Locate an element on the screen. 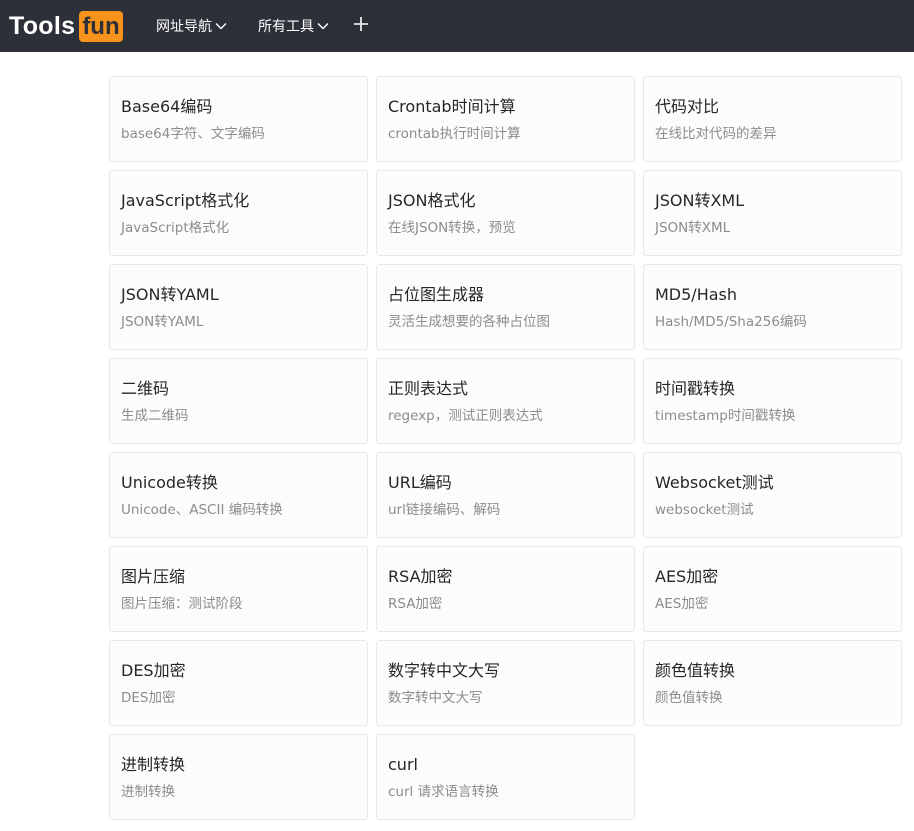  tool-card-description: timestamp时间戳转换 is located at coordinates (725, 416).